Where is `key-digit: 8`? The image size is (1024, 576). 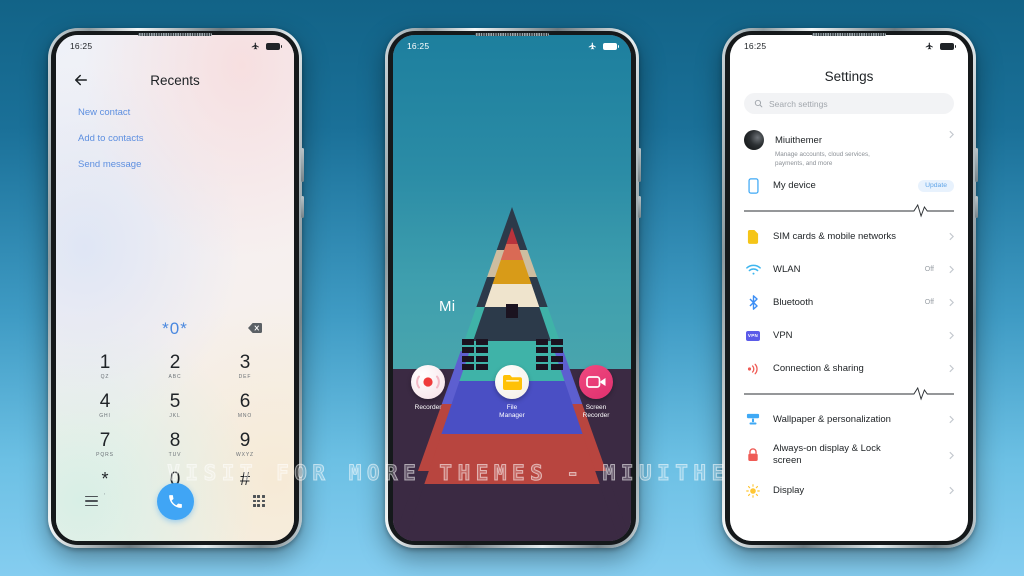
key-digit: 8 is located at coordinates (175, 440).